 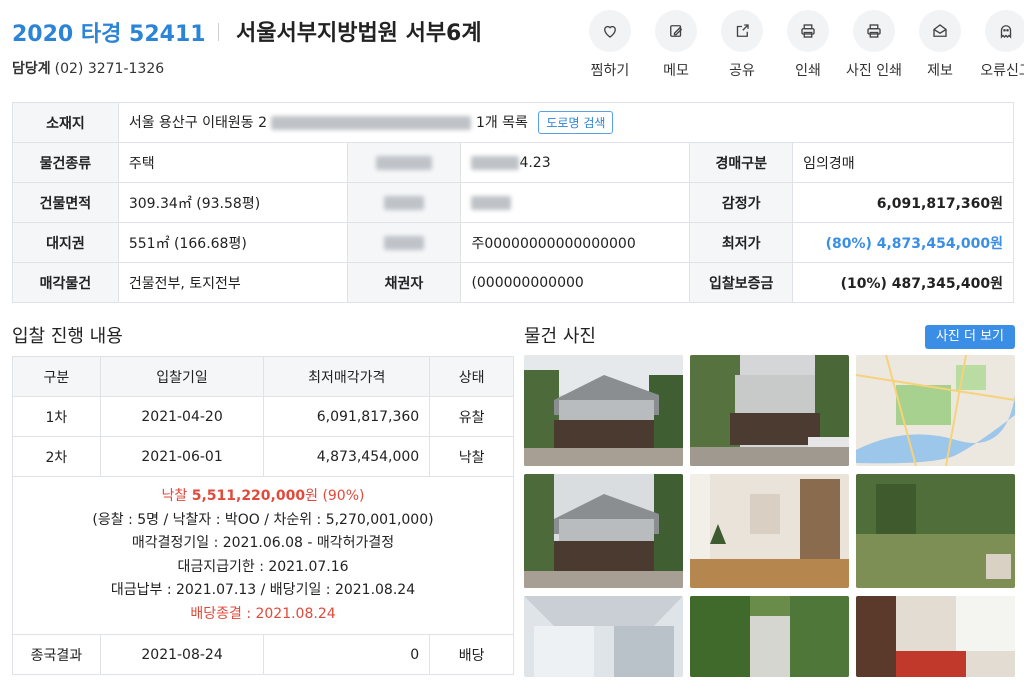 What do you see at coordinates (65, 202) in the screenshot?
I see `building-area-label: 건물면적` at bounding box center [65, 202].